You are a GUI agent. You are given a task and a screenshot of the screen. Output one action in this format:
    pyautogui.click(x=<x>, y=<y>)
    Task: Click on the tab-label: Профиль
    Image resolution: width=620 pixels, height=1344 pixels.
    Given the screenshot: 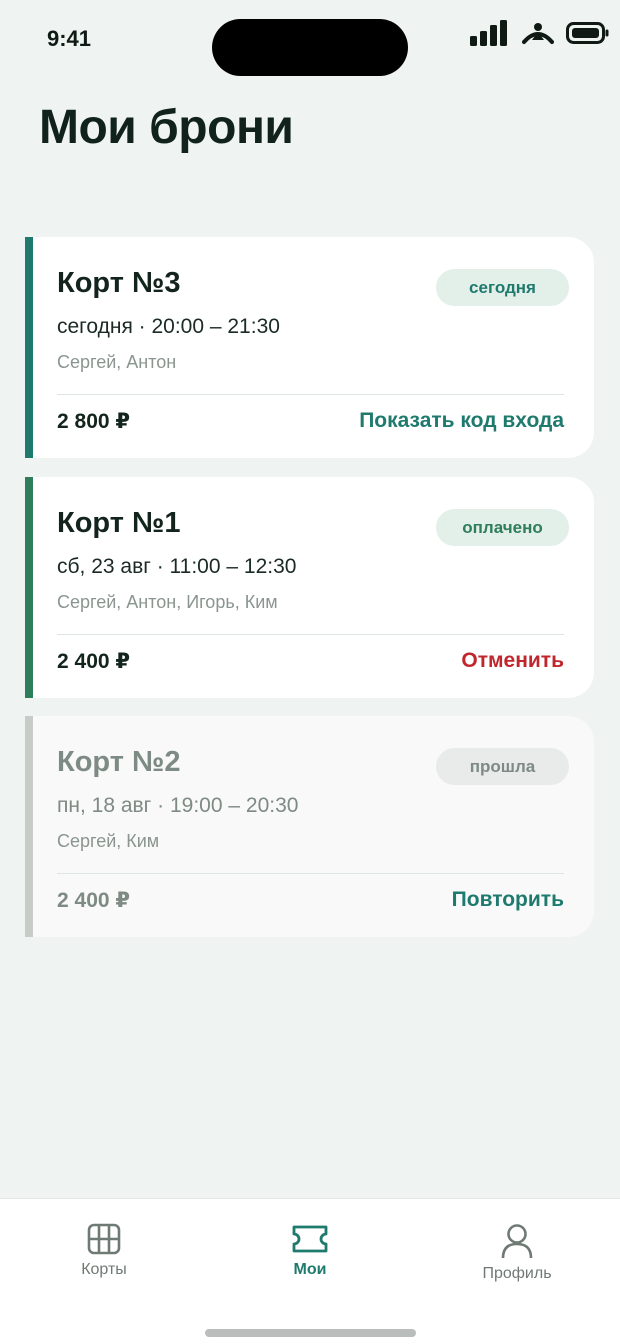 What is the action you would take?
    pyautogui.click(x=517, y=1273)
    